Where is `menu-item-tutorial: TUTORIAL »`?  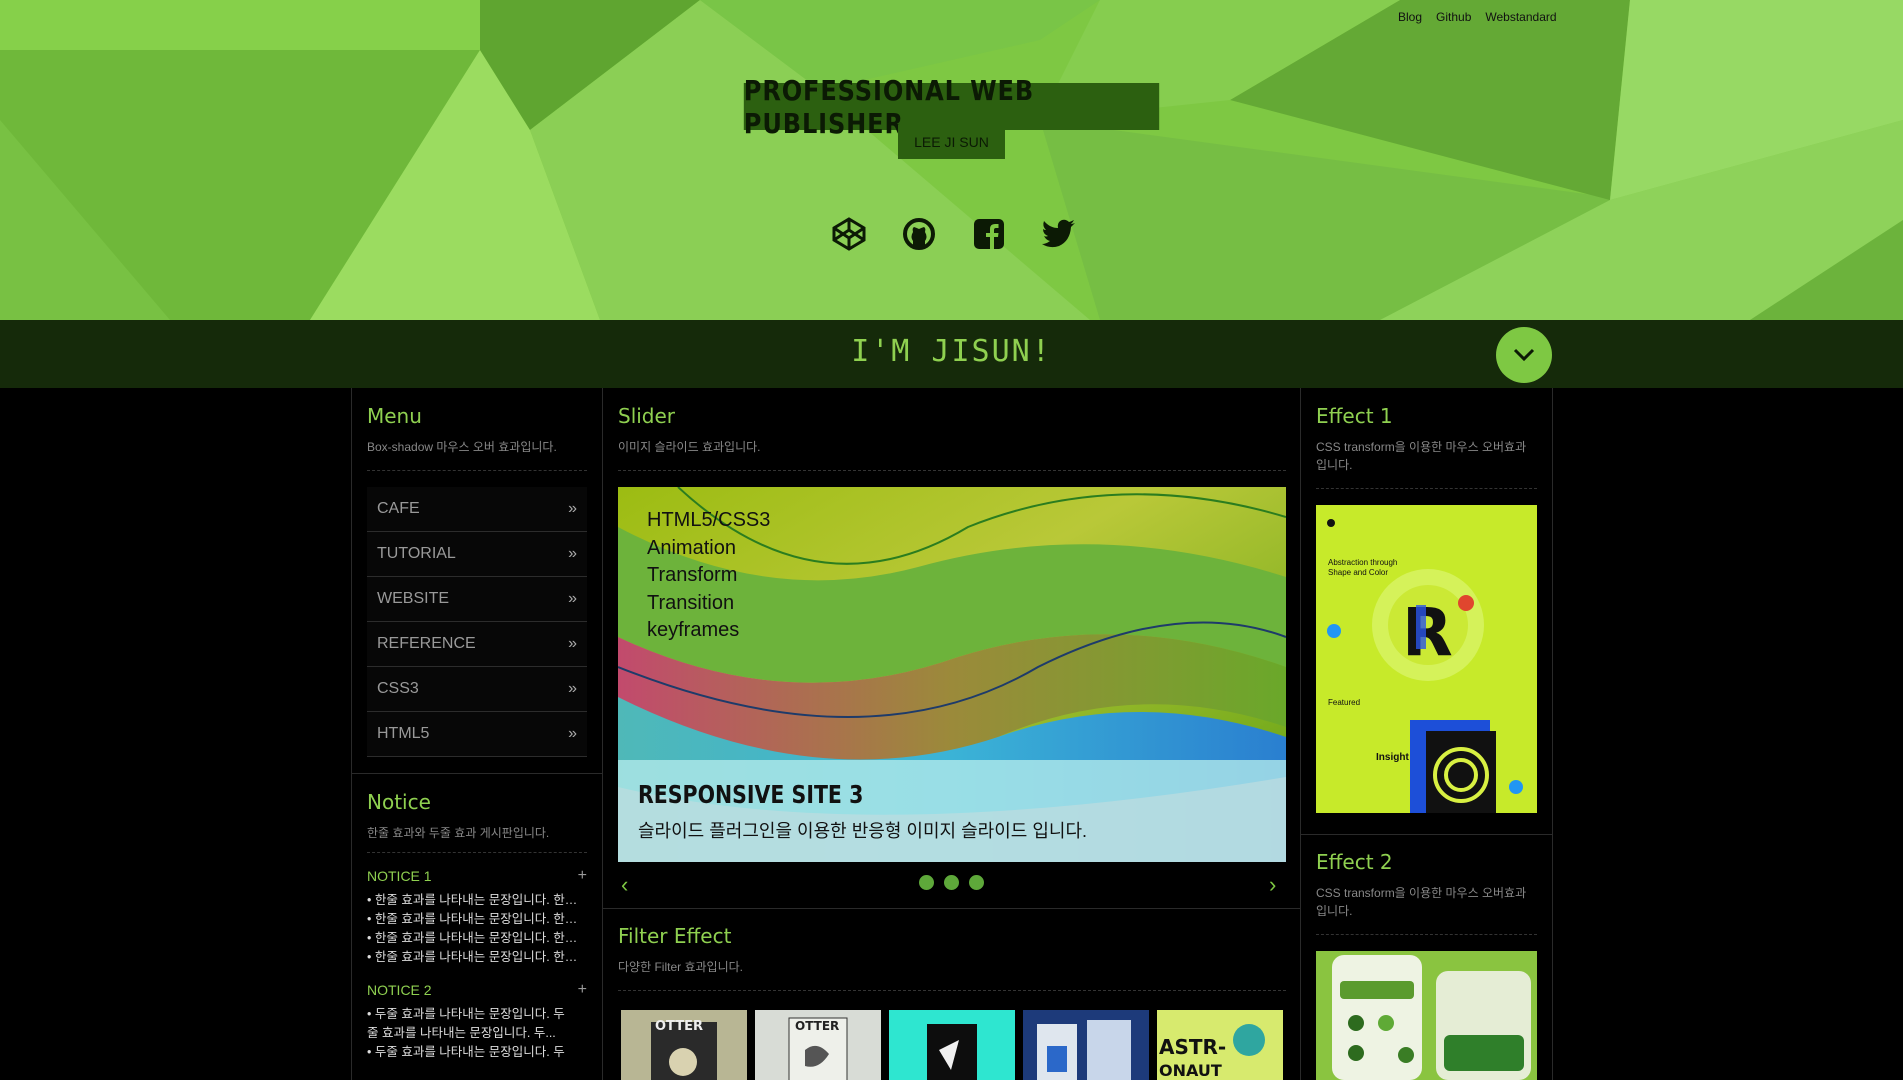
menu-item-tutorial: TUTORIAL » is located at coordinates (477, 554).